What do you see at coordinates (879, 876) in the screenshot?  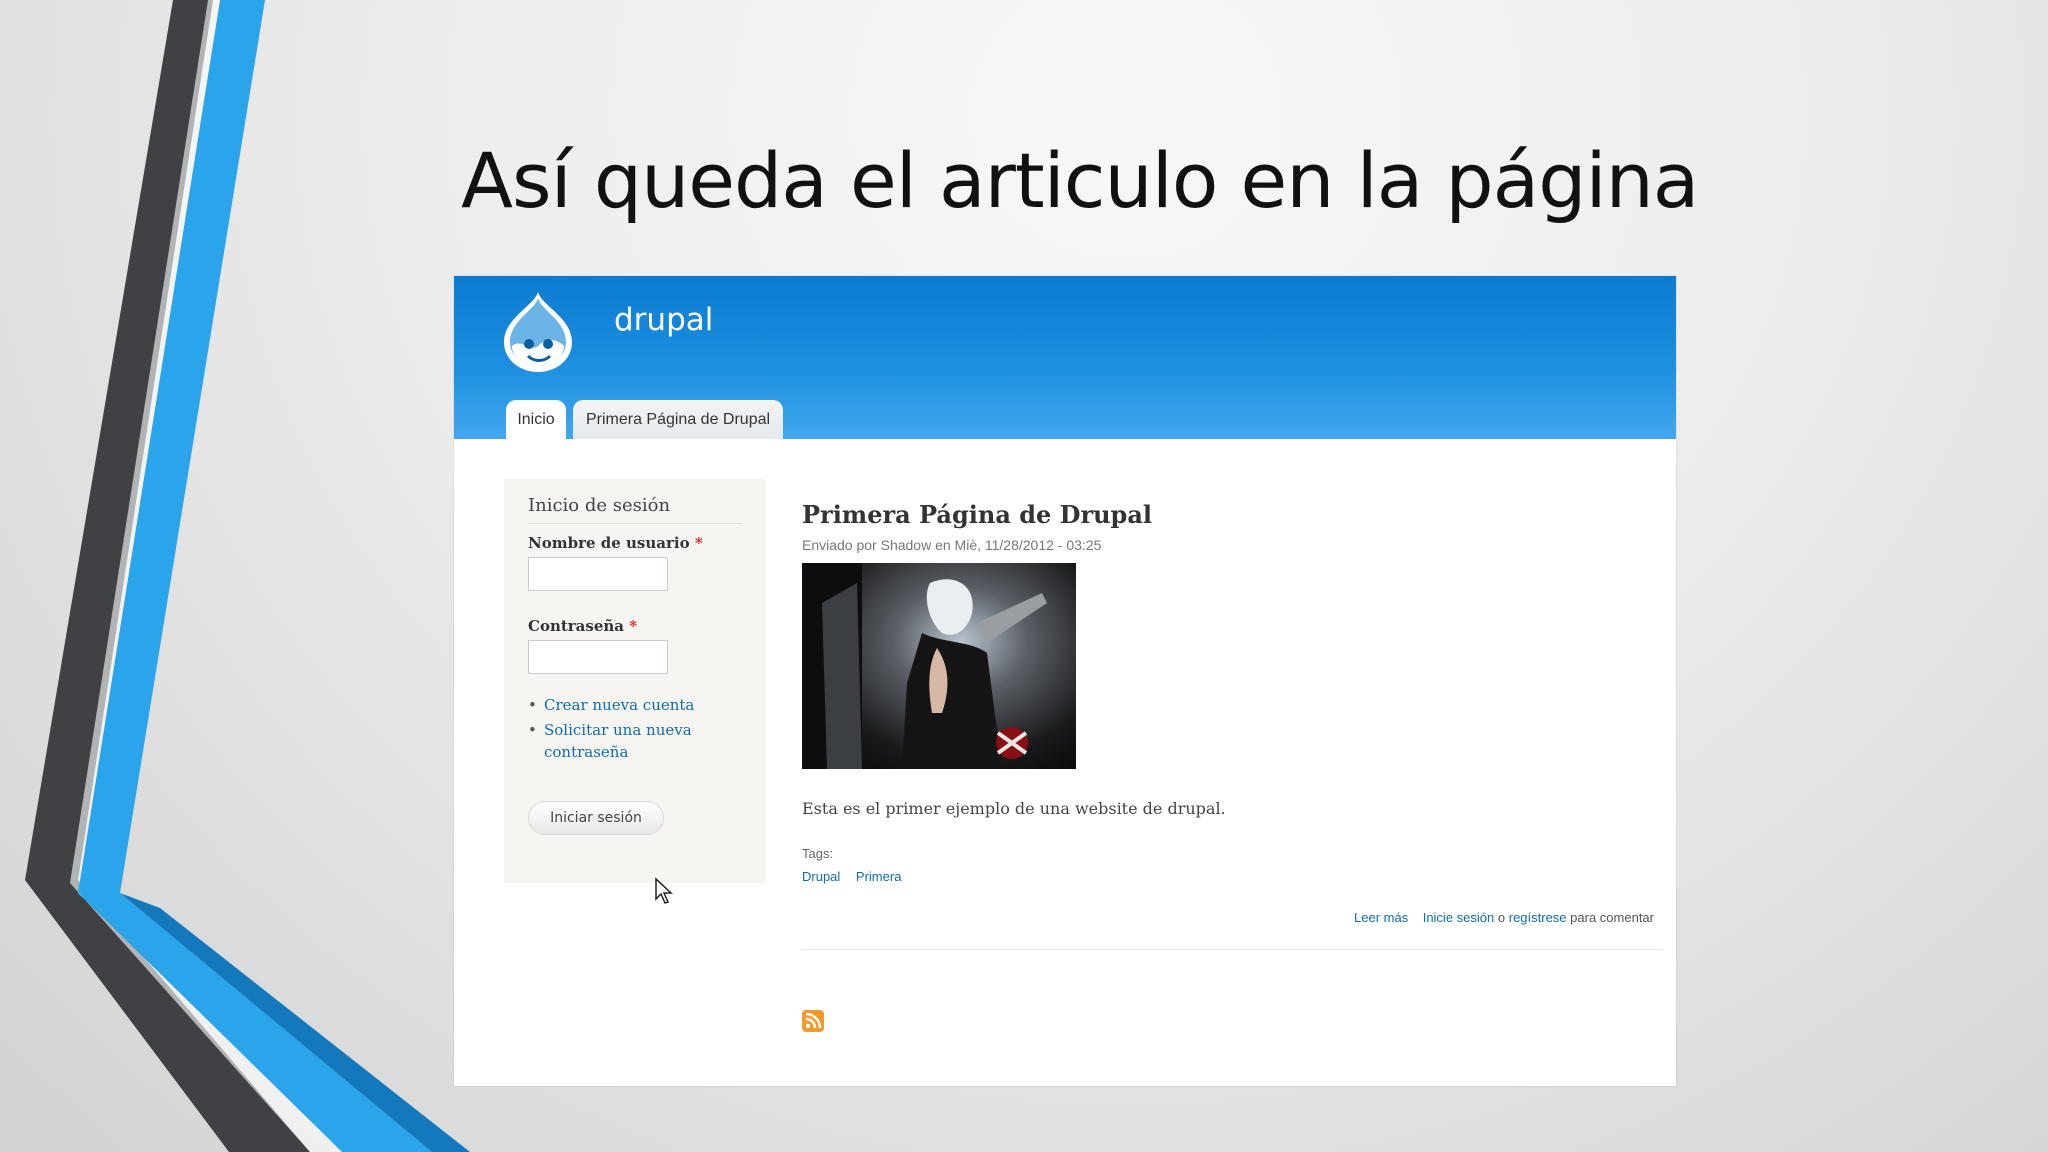 I see `tag-link: Primera` at bounding box center [879, 876].